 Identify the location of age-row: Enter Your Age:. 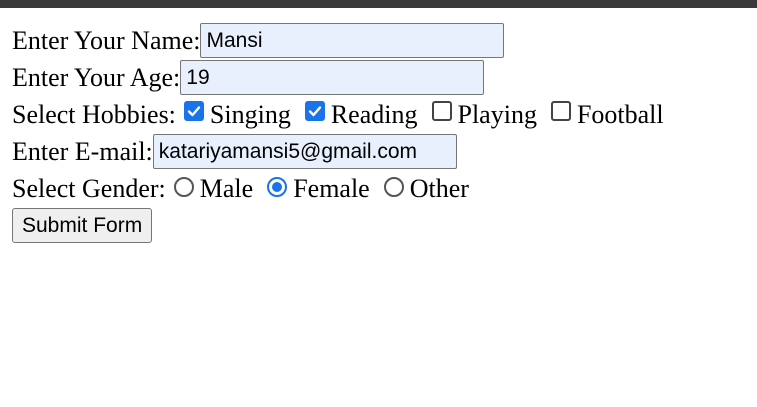
(338, 77).